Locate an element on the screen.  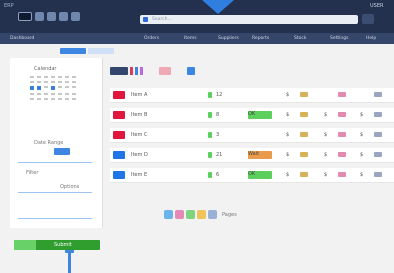
nav-orders: Orders is located at coordinates (151, 38).